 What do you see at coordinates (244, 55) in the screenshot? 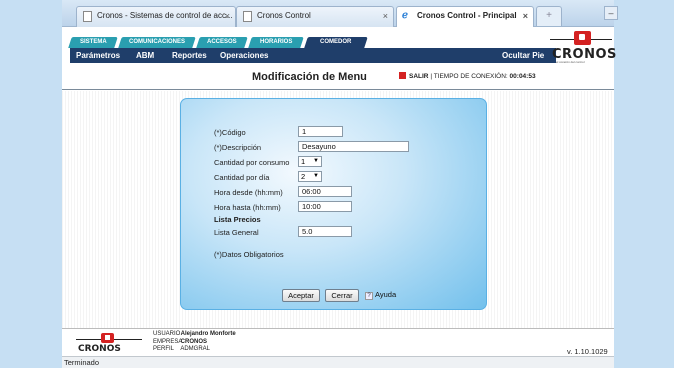
I see `submenu-operaciones: Operaciones` at bounding box center [244, 55].